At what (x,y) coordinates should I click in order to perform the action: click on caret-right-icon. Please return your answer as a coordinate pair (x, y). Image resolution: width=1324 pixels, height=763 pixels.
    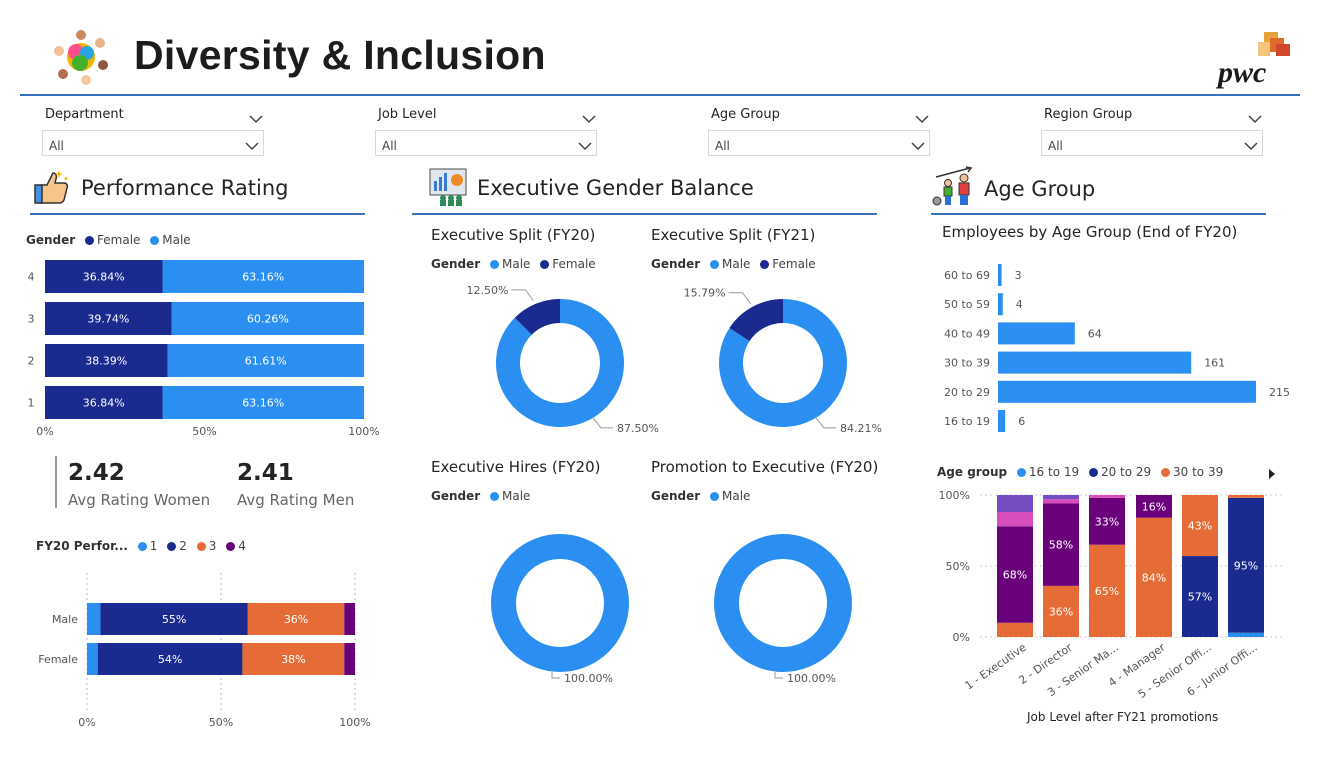
    Looking at the image, I should click on (1272, 474).